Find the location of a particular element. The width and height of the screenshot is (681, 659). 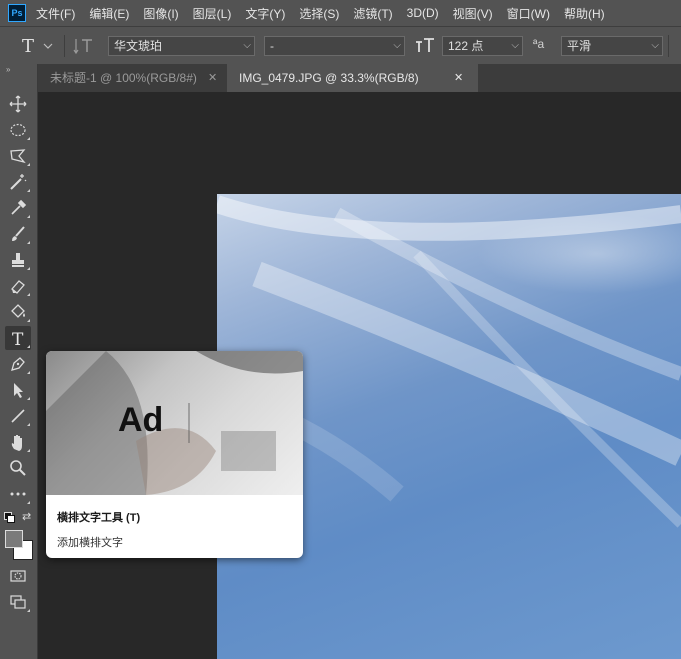

eraser-tool is located at coordinates (18, 286).